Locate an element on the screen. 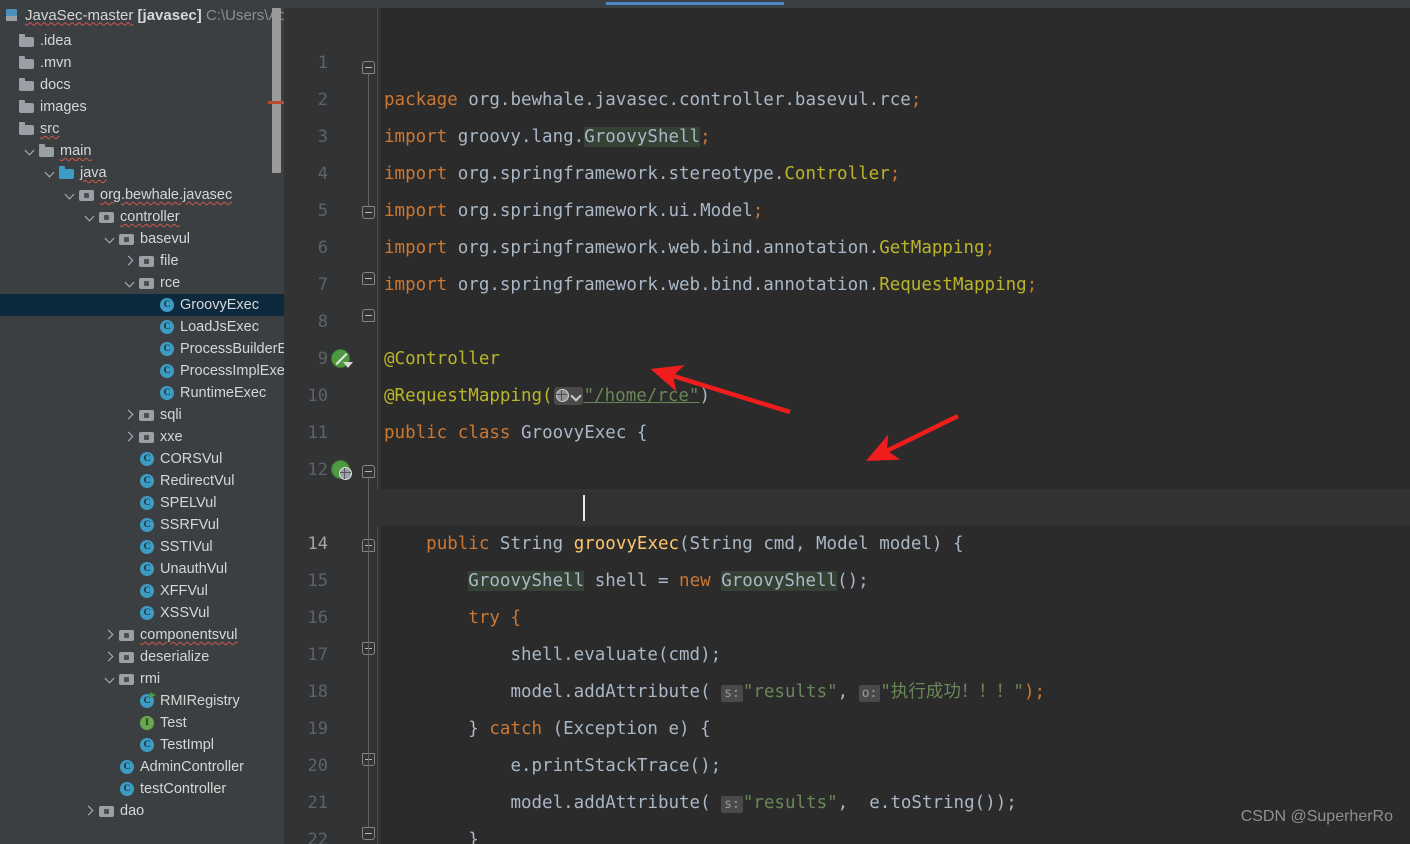 The width and height of the screenshot is (1410, 844). fold-marker-imports-end is located at coordinates (368, 212).